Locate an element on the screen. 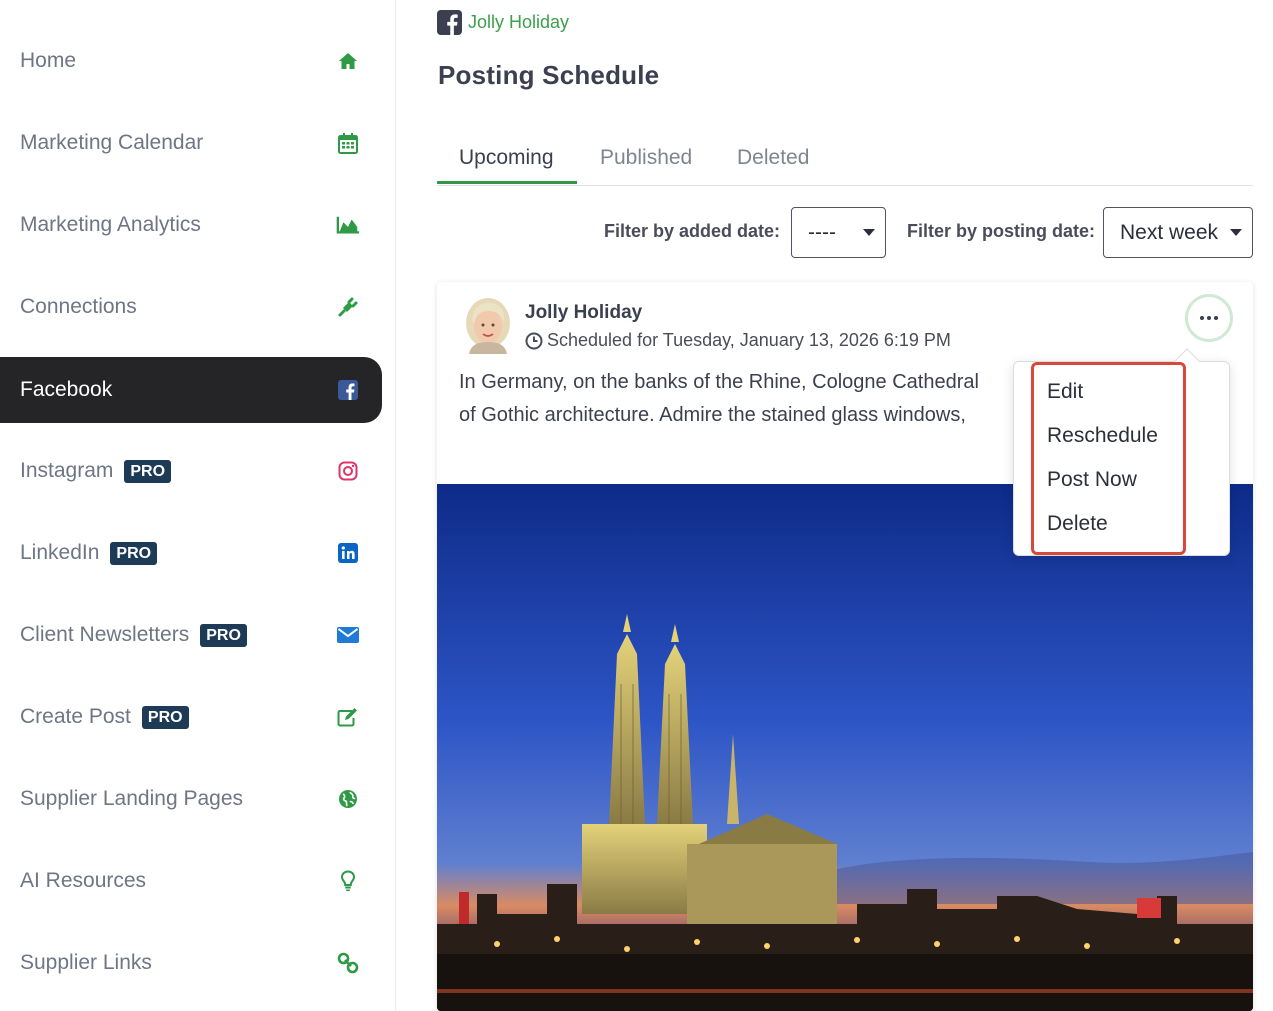  sidebar-item-marketing-calendar: Marketing Calendar is located at coordinates (191, 143).